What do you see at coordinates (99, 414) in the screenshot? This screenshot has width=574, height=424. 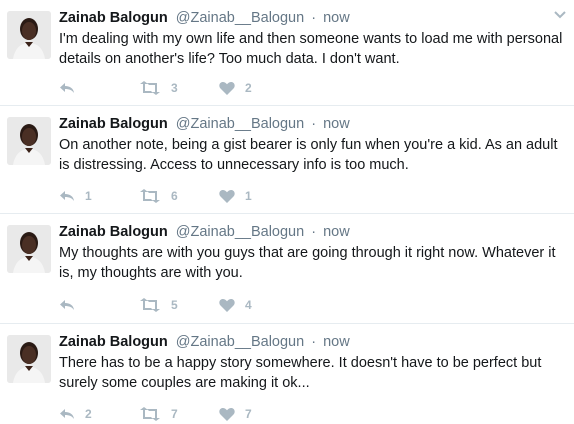 I see `reply-button: 2` at bounding box center [99, 414].